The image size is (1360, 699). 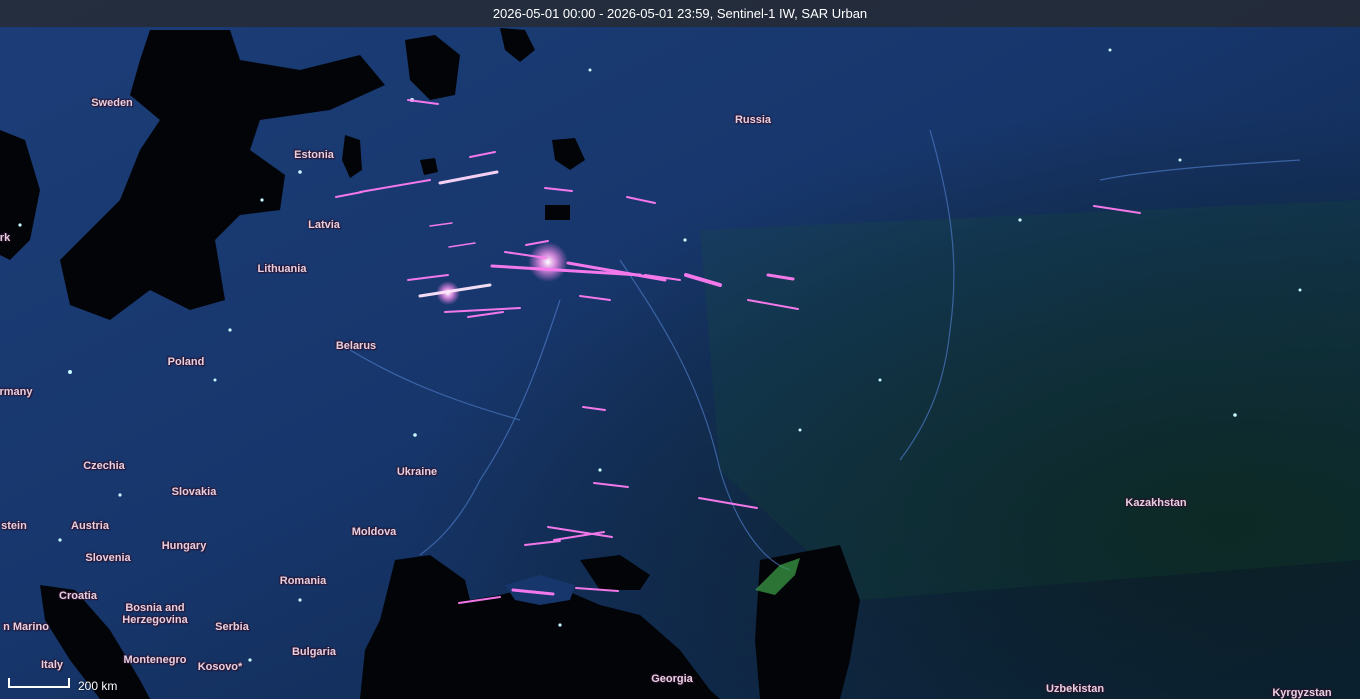 I want to click on label-bosnia: Bosnia and Herzegovina, so click(x=155, y=614).